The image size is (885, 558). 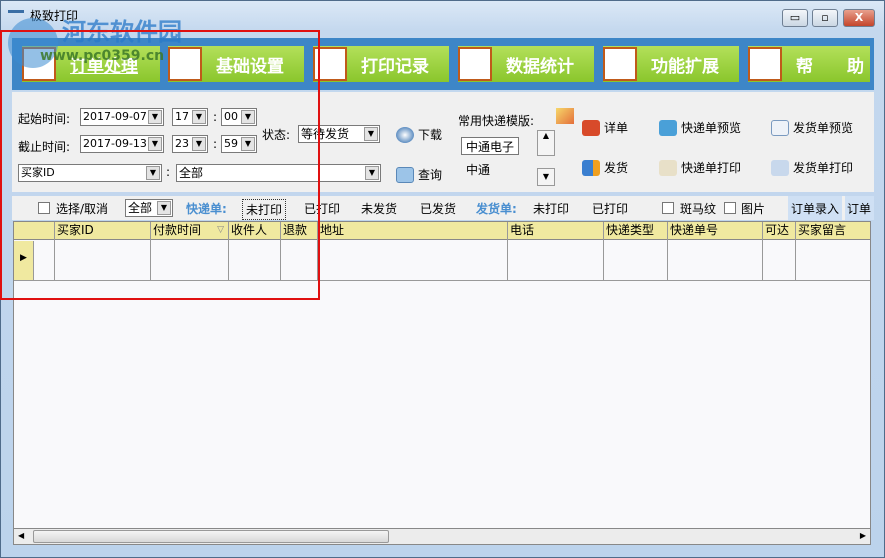 What do you see at coordinates (715, 251) in the screenshot?
I see `column-tracking-number: 快递单号` at bounding box center [715, 251].